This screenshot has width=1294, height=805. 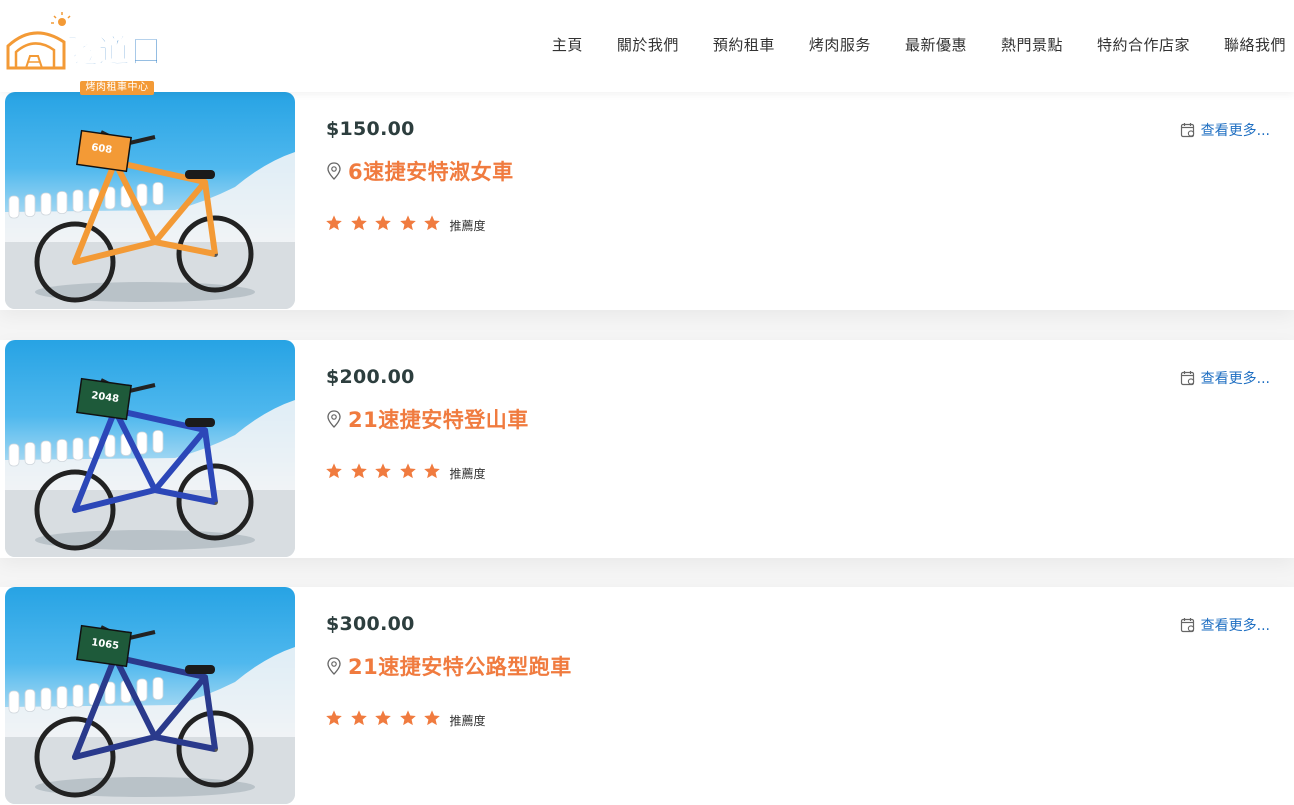 I want to click on rental-title-text: 21速捷安特公路型跑車, so click(x=460, y=667).